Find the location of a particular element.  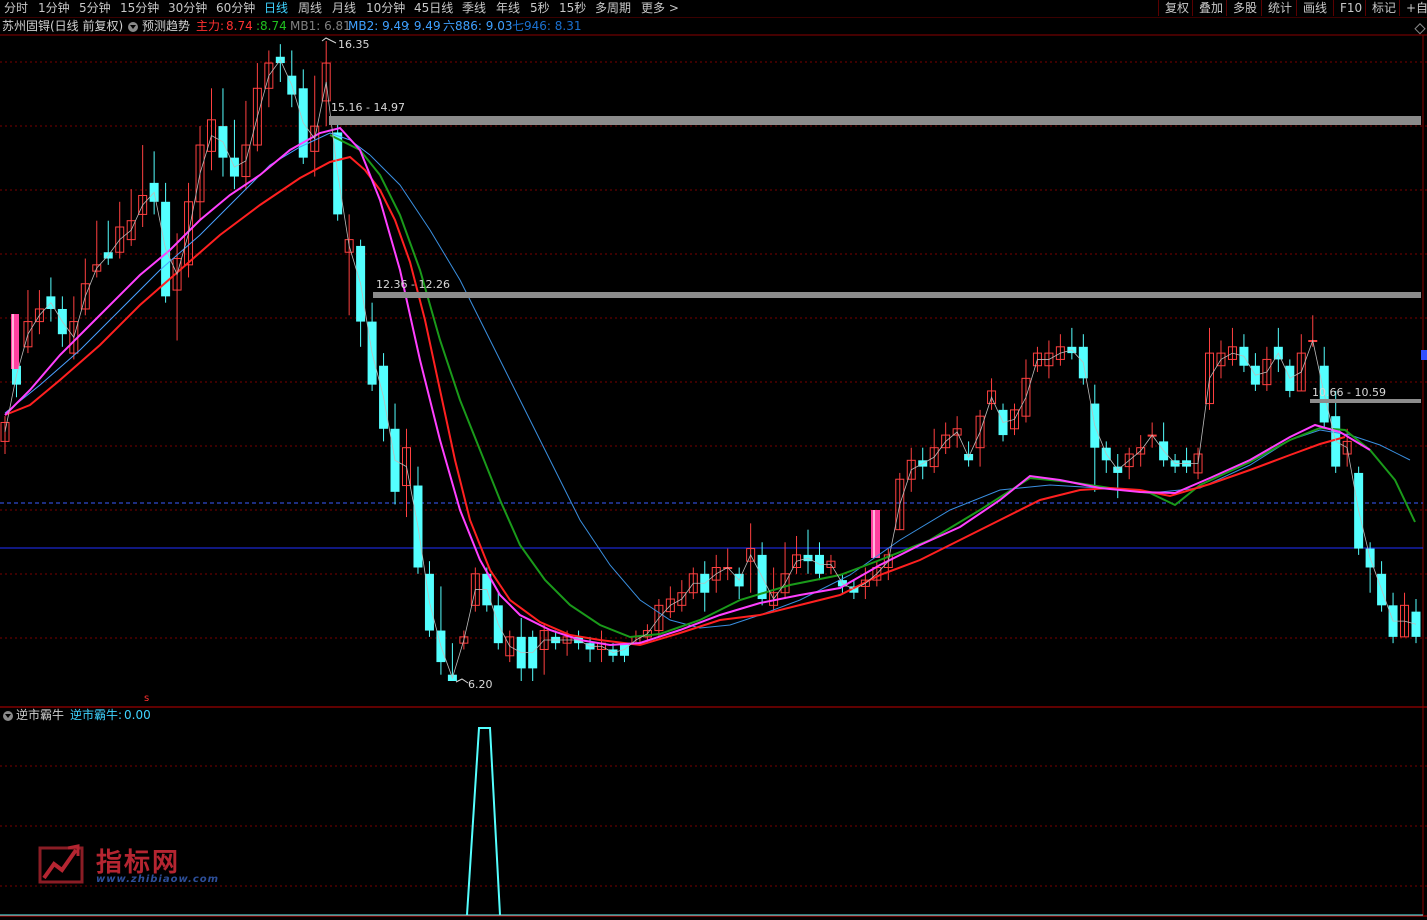

mb1-value: MB1: 6.81 is located at coordinates (320, 26).